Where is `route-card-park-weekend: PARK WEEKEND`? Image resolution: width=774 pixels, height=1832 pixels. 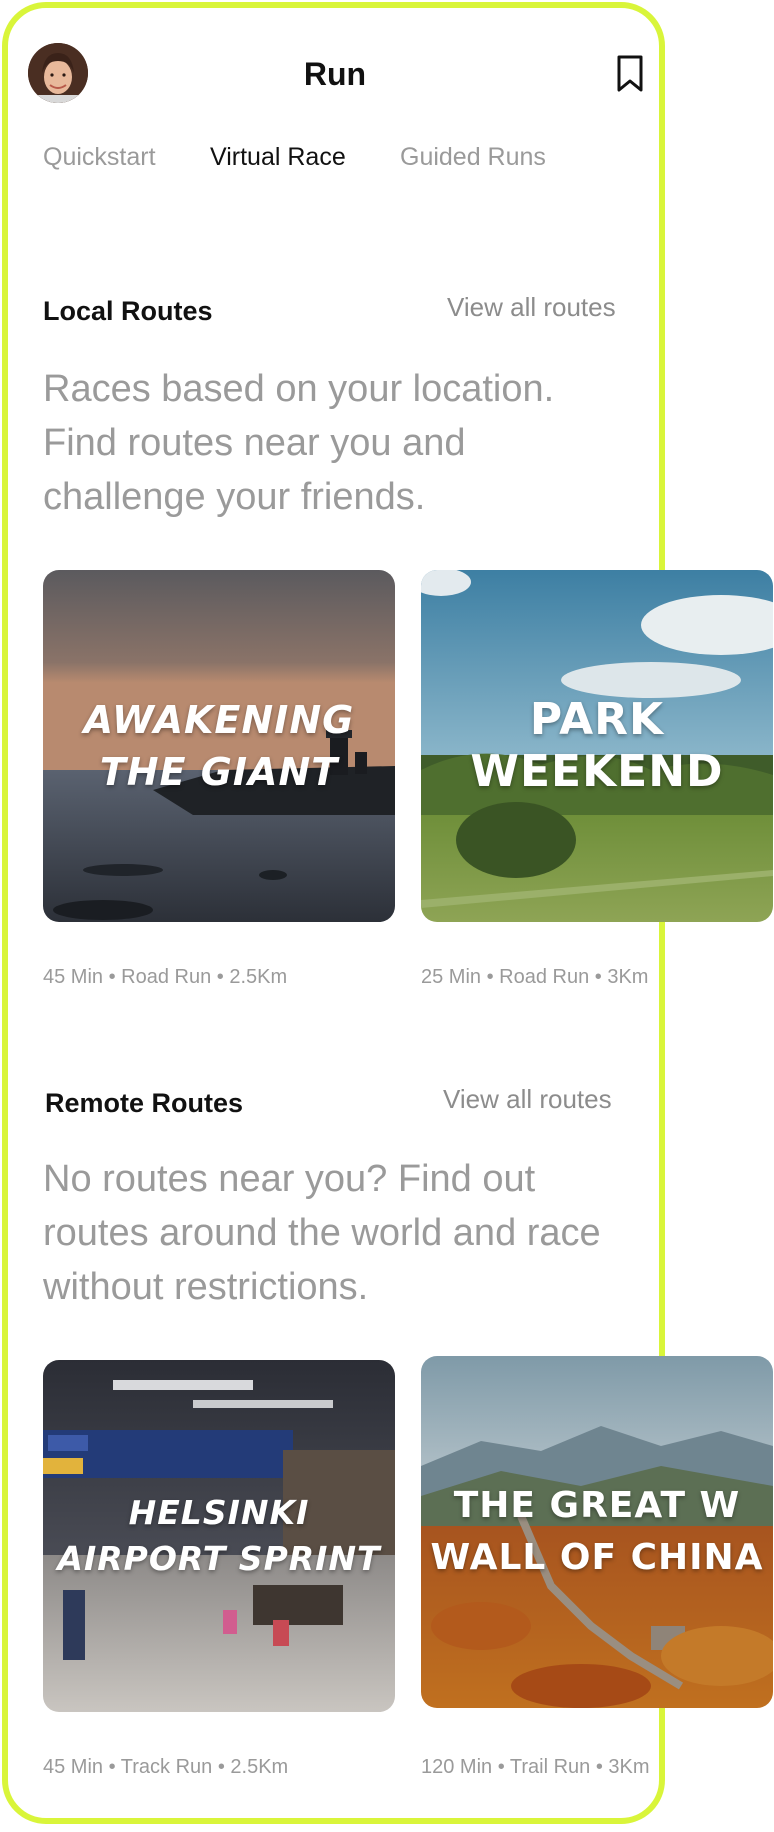
route-card-park-weekend: PARK WEEKEND is located at coordinates (597, 746).